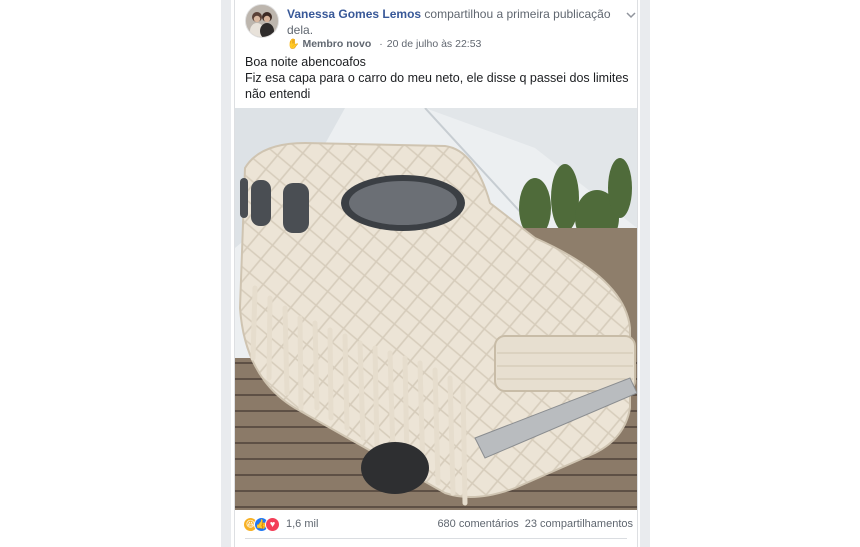 The image size is (860, 547). I want to click on post-timestamp: 20 de julho às 22:53, so click(434, 44).